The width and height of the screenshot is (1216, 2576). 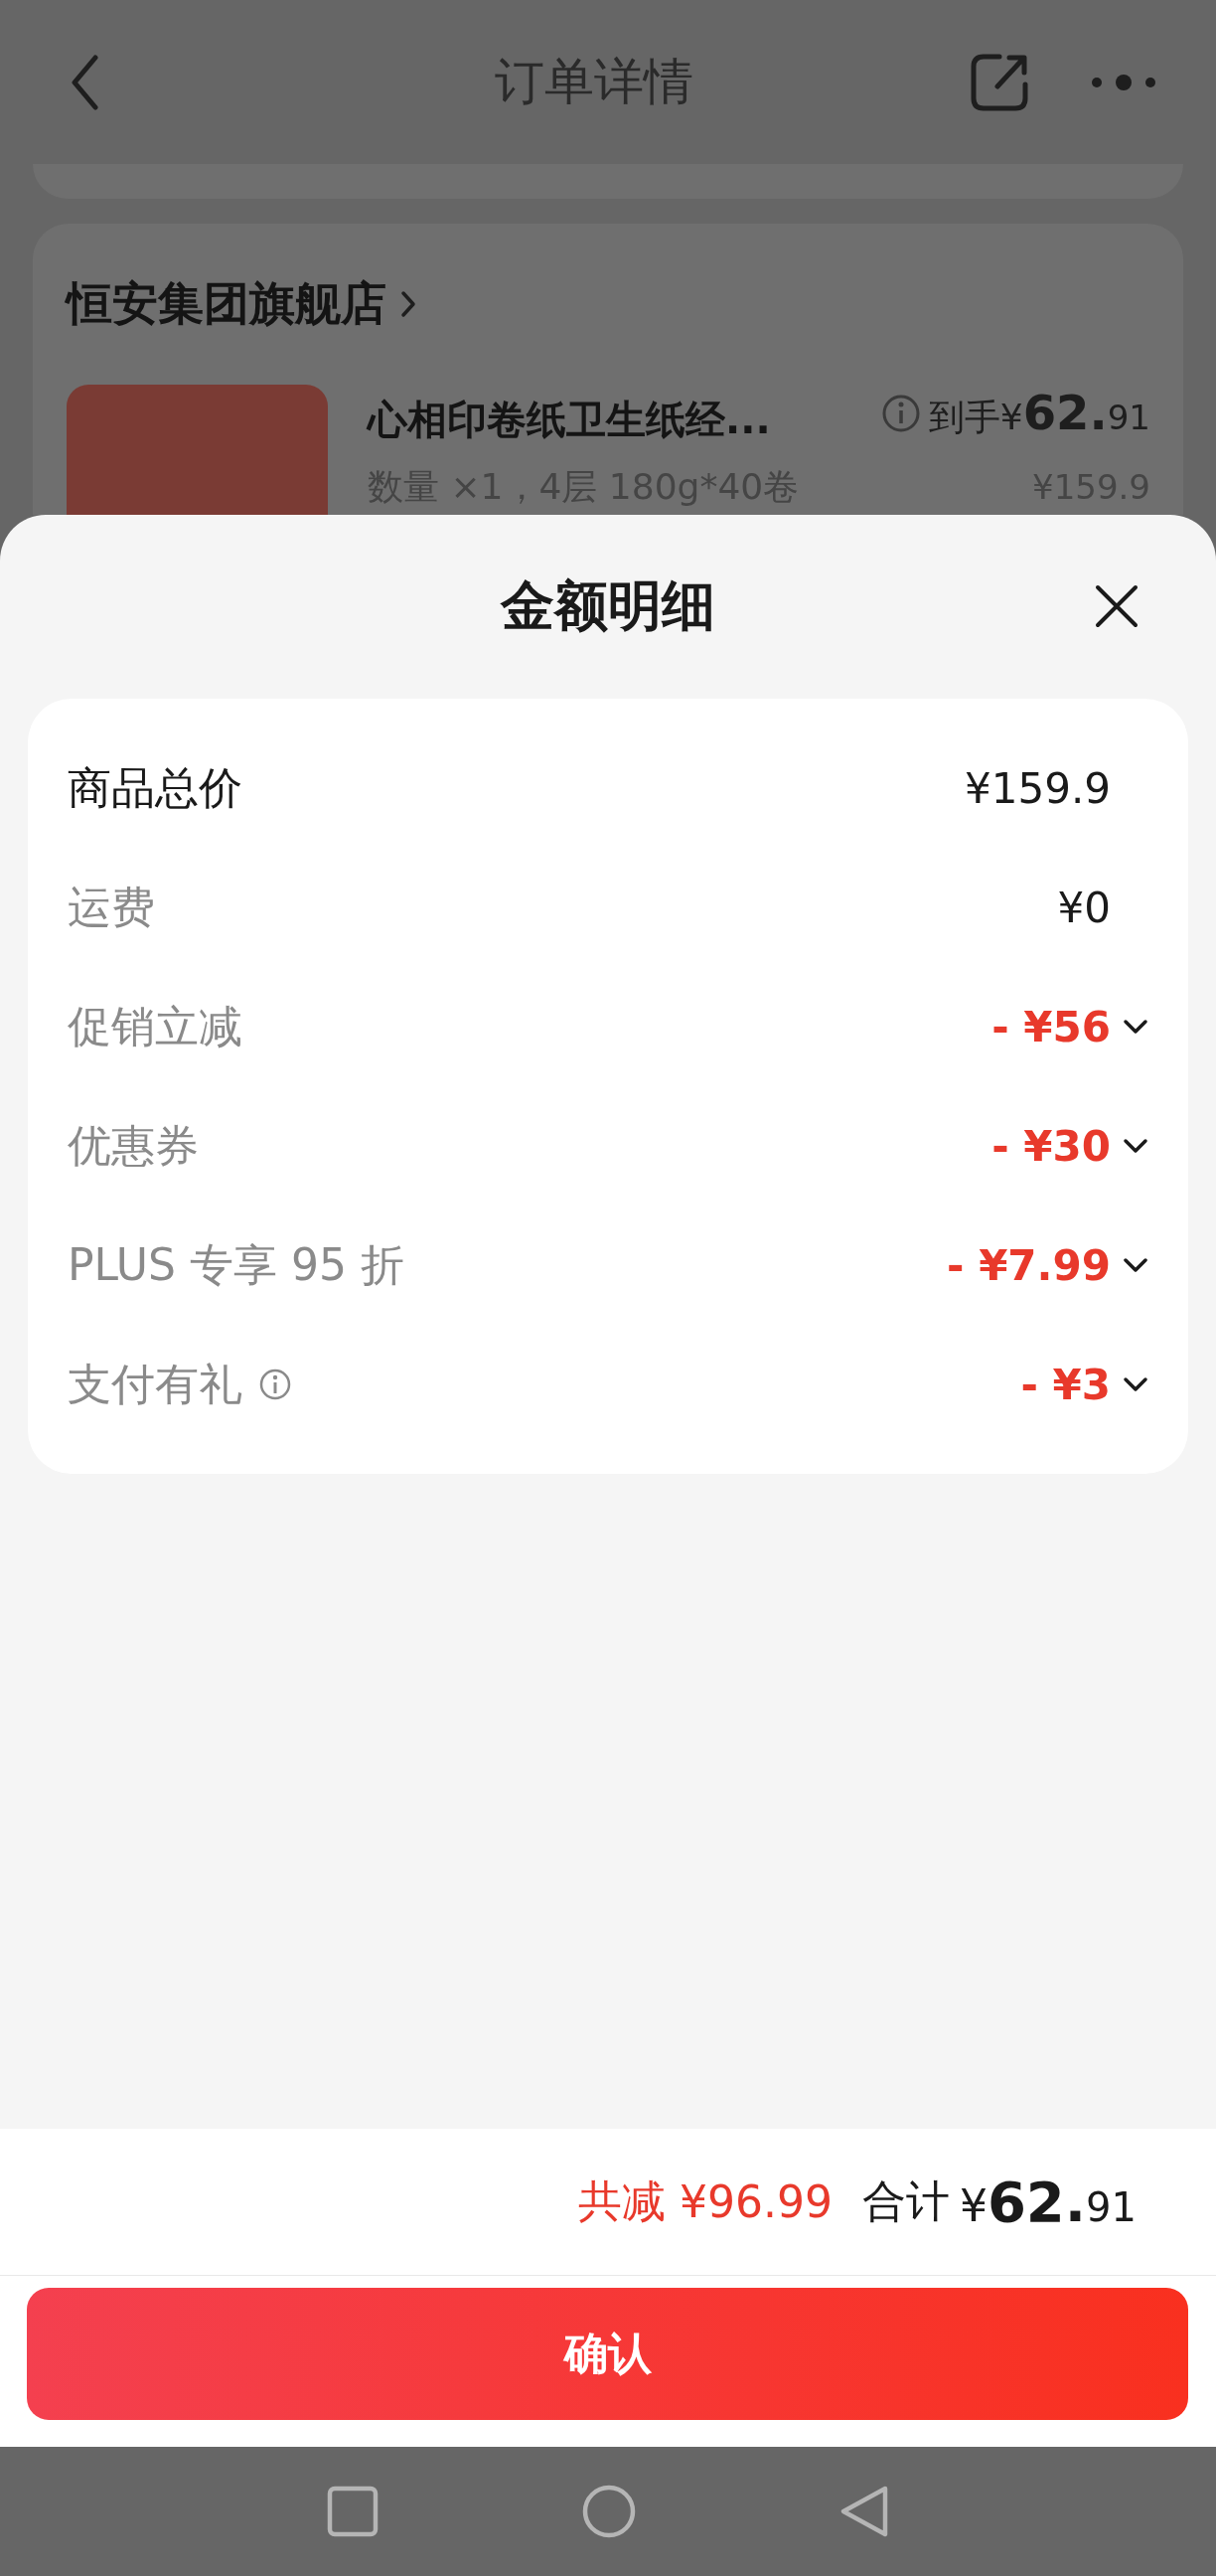 What do you see at coordinates (864, 2511) in the screenshot?
I see `triangle-icon` at bounding box center [864, 2511].